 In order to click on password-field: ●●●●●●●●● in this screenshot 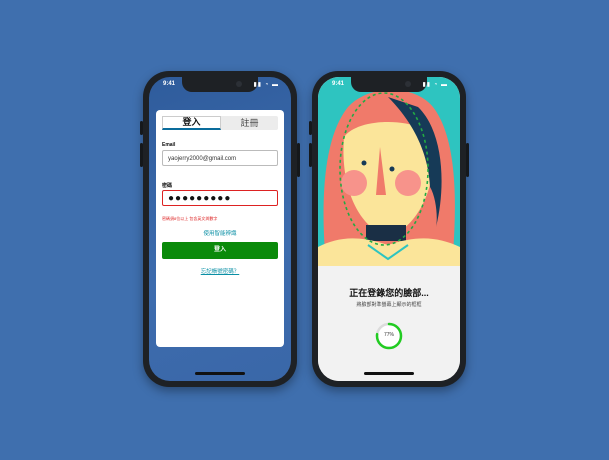, I will do `click(220, 198)`.